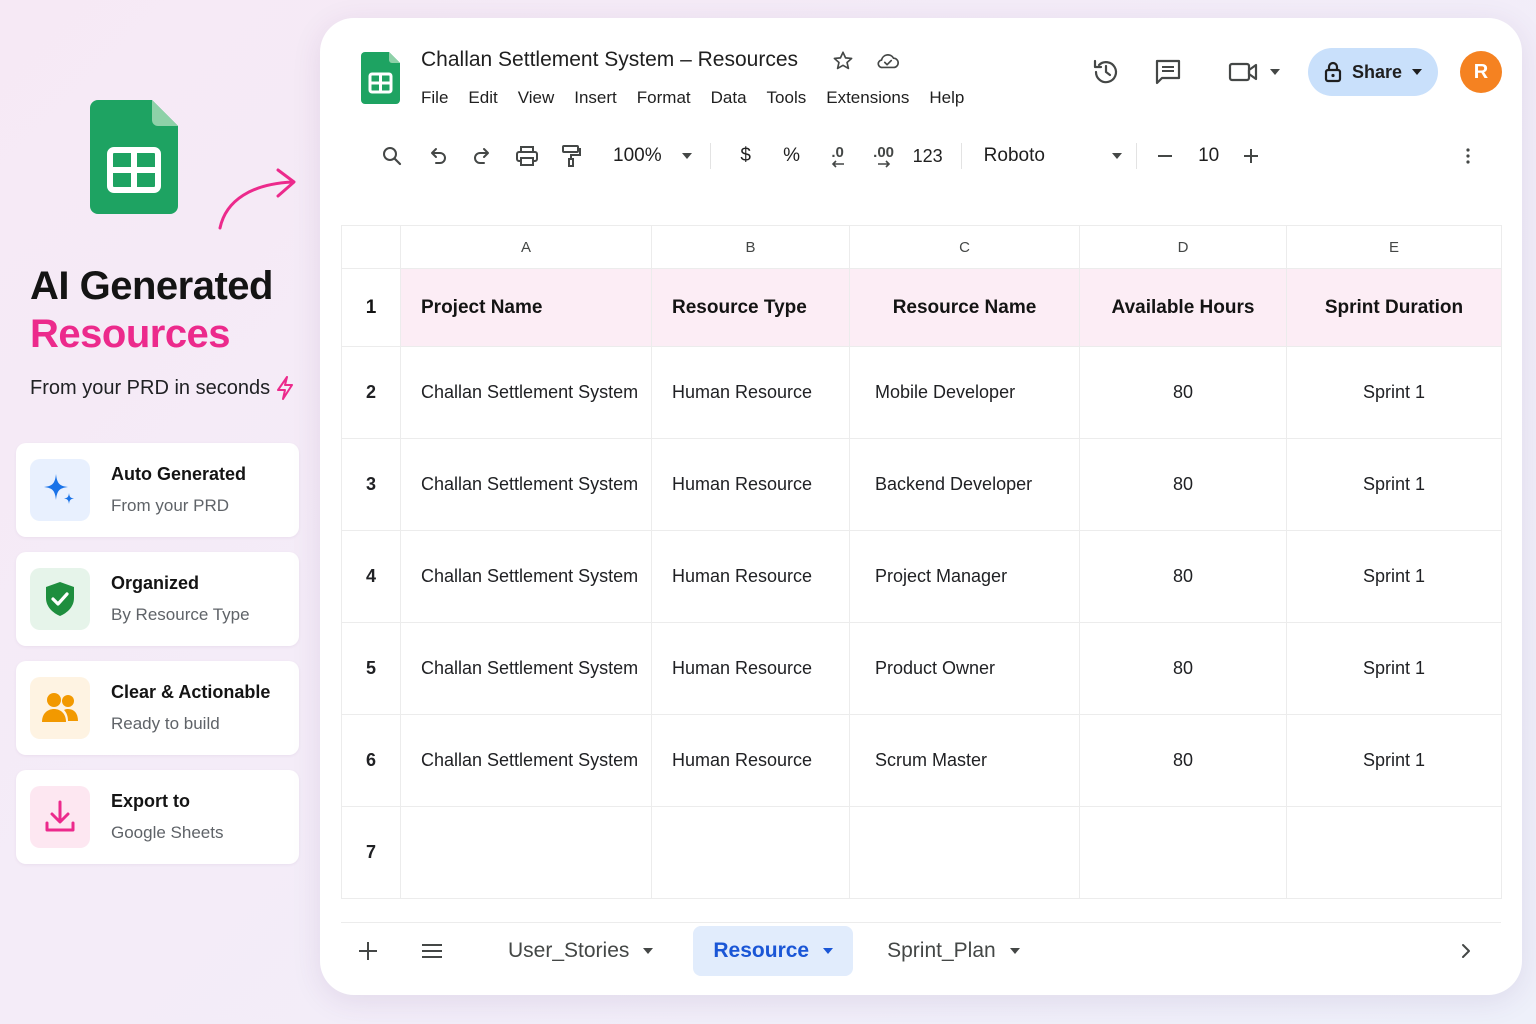 The image size is (1536, 1024). Describe the element at coordinates (434, 98) in the screenshot. I see `menu-file: File` at that location.